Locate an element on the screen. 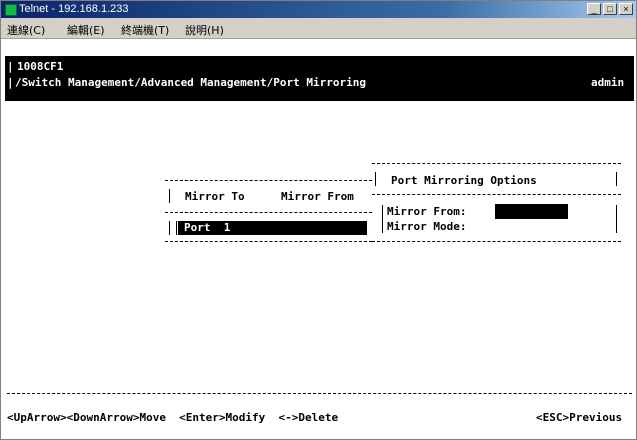 The image size is (637, 440). menu-bar: 連線(C) 編輯(E) 終端機(T) 說明(H) is located at coordinates (318, 28).